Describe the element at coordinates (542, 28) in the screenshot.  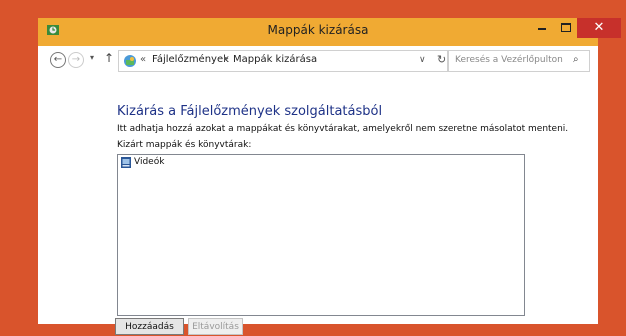
I see `minimize-button` at that location.